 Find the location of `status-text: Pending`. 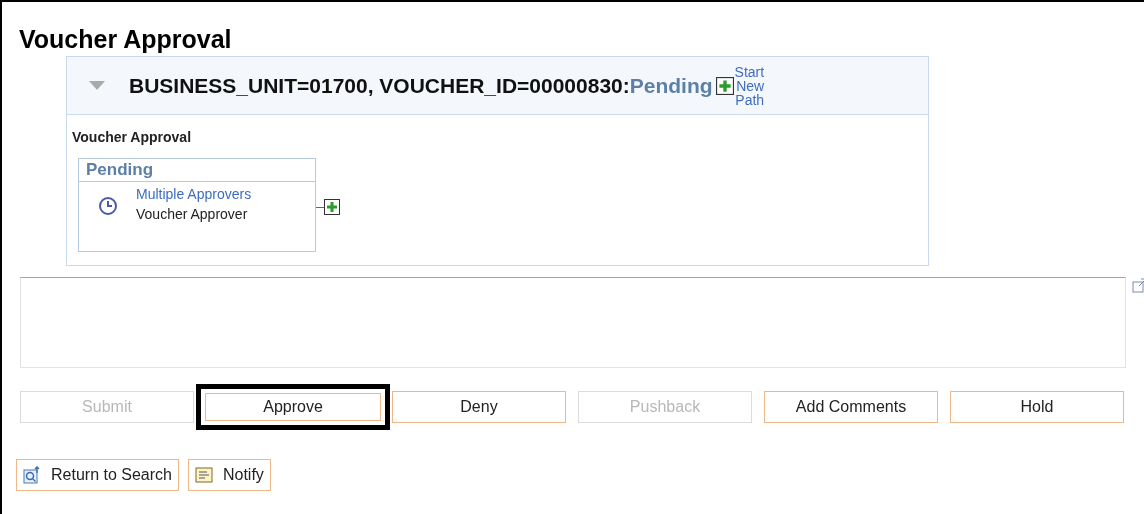

status-text: Pending is located at coordinates (671, 85).